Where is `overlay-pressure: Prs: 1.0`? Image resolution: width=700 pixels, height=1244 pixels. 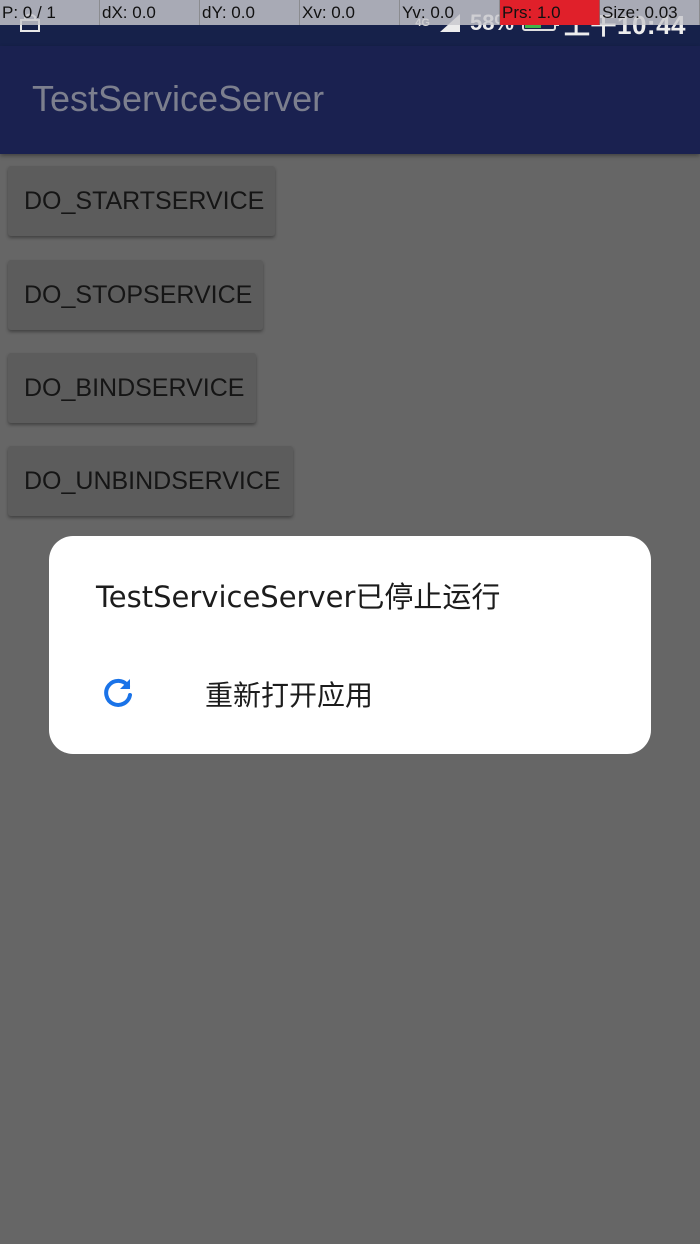 overlay-pressure: Prs: 1.0 is located at coordinates (550, 12).